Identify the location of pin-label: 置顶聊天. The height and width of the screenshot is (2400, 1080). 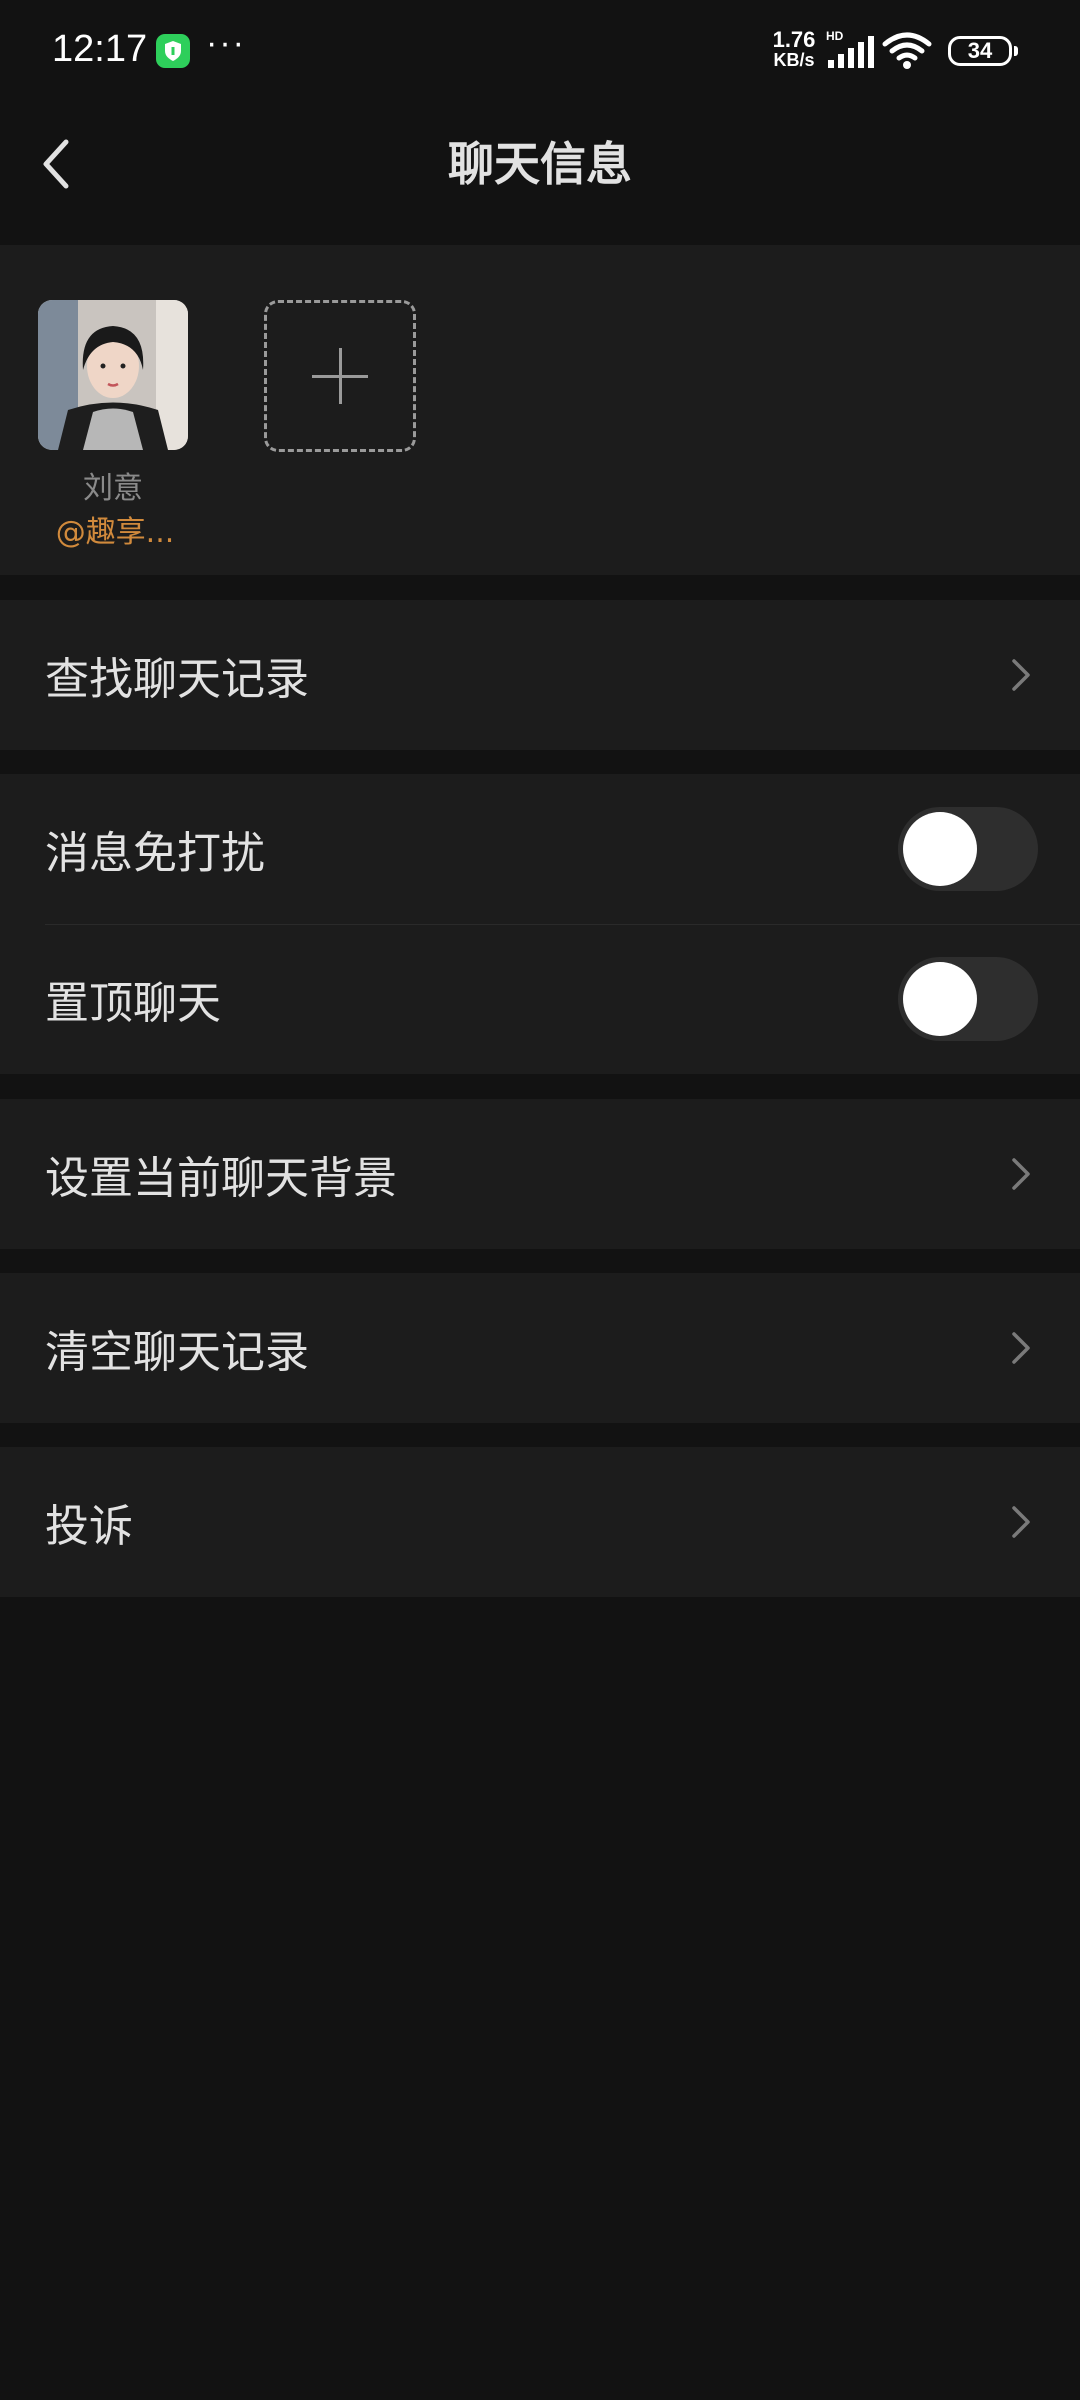
(133, 1003).